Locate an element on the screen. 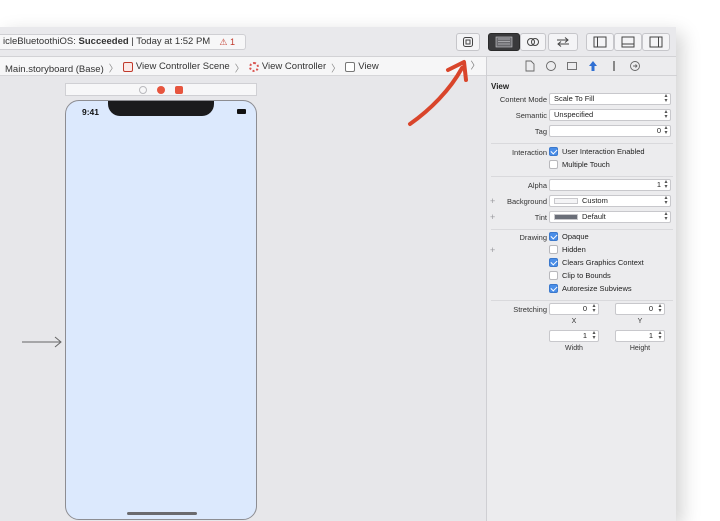  version-editor-icon is located at coordinates (563, 42).